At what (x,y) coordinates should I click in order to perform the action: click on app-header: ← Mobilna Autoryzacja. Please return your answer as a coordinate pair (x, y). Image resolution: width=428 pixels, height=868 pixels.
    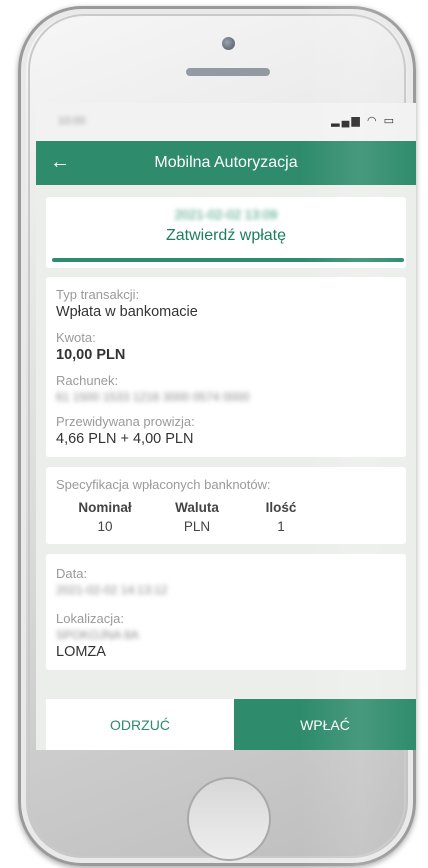
    Looking at the image, I should click on (226, 163).